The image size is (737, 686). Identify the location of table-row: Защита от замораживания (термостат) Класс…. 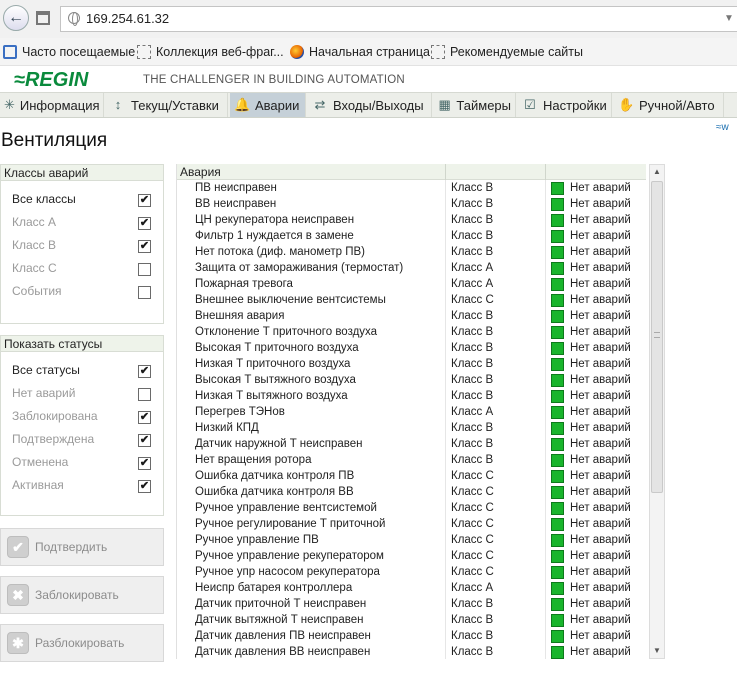
(411, 268).